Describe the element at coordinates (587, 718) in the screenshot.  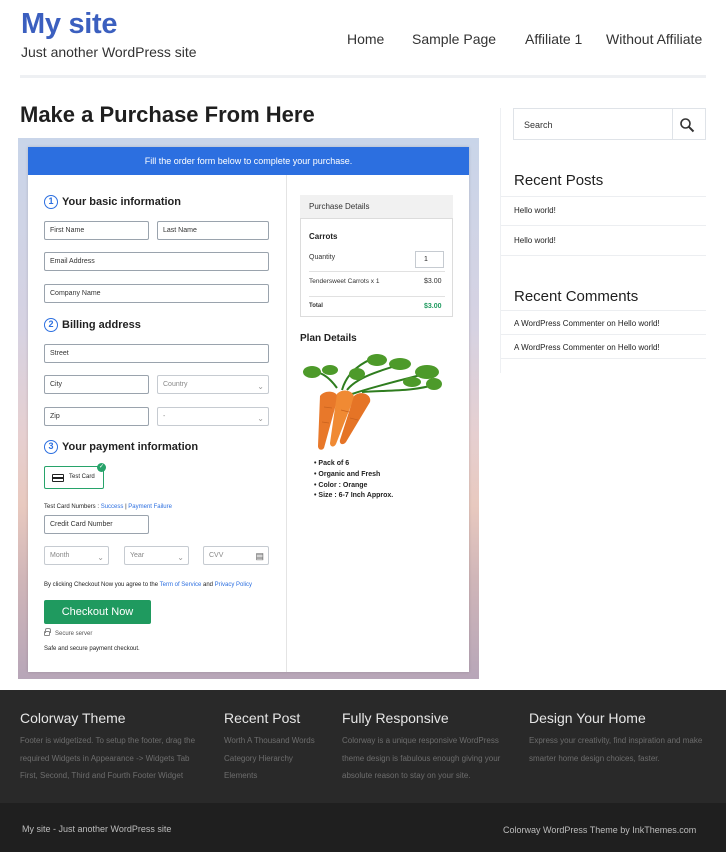
I see `footer-design-title: Design Your Home` at that location.